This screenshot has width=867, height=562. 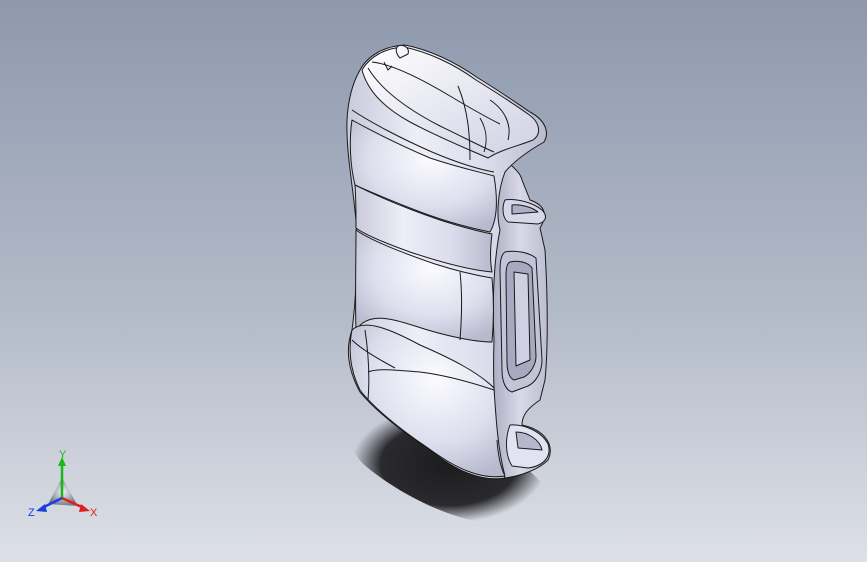 What do you see at coordinates (64, 486) in the screenshot?
I see `orientation-triad: Y X Z` at bounding box center [64, 486].